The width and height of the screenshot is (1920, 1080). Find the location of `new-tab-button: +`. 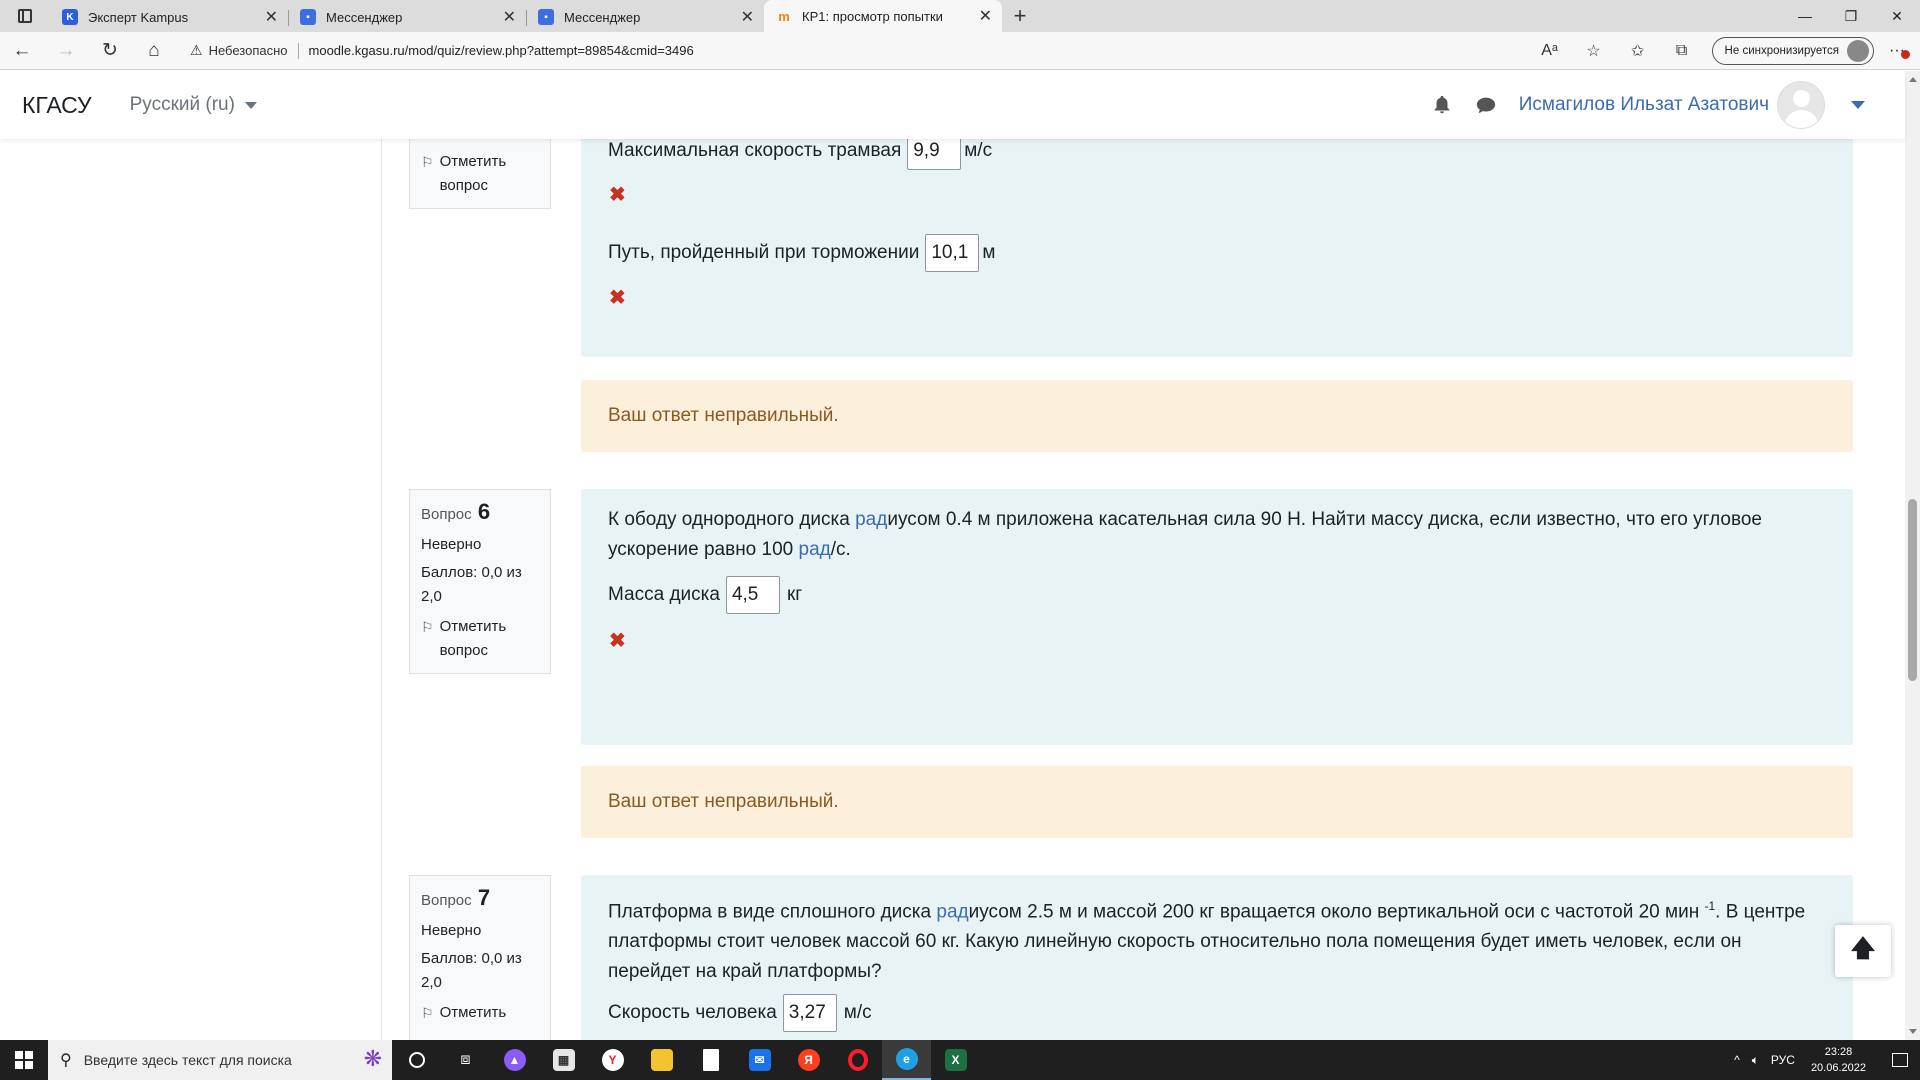

new-tab-button: + is located at coordinates (1020, 16).